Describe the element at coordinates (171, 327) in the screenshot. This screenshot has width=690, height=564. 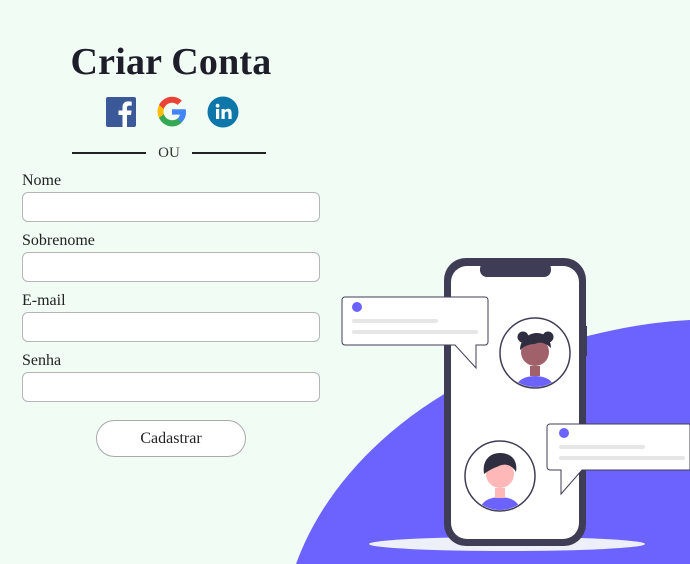
I see `email-input` at that location.